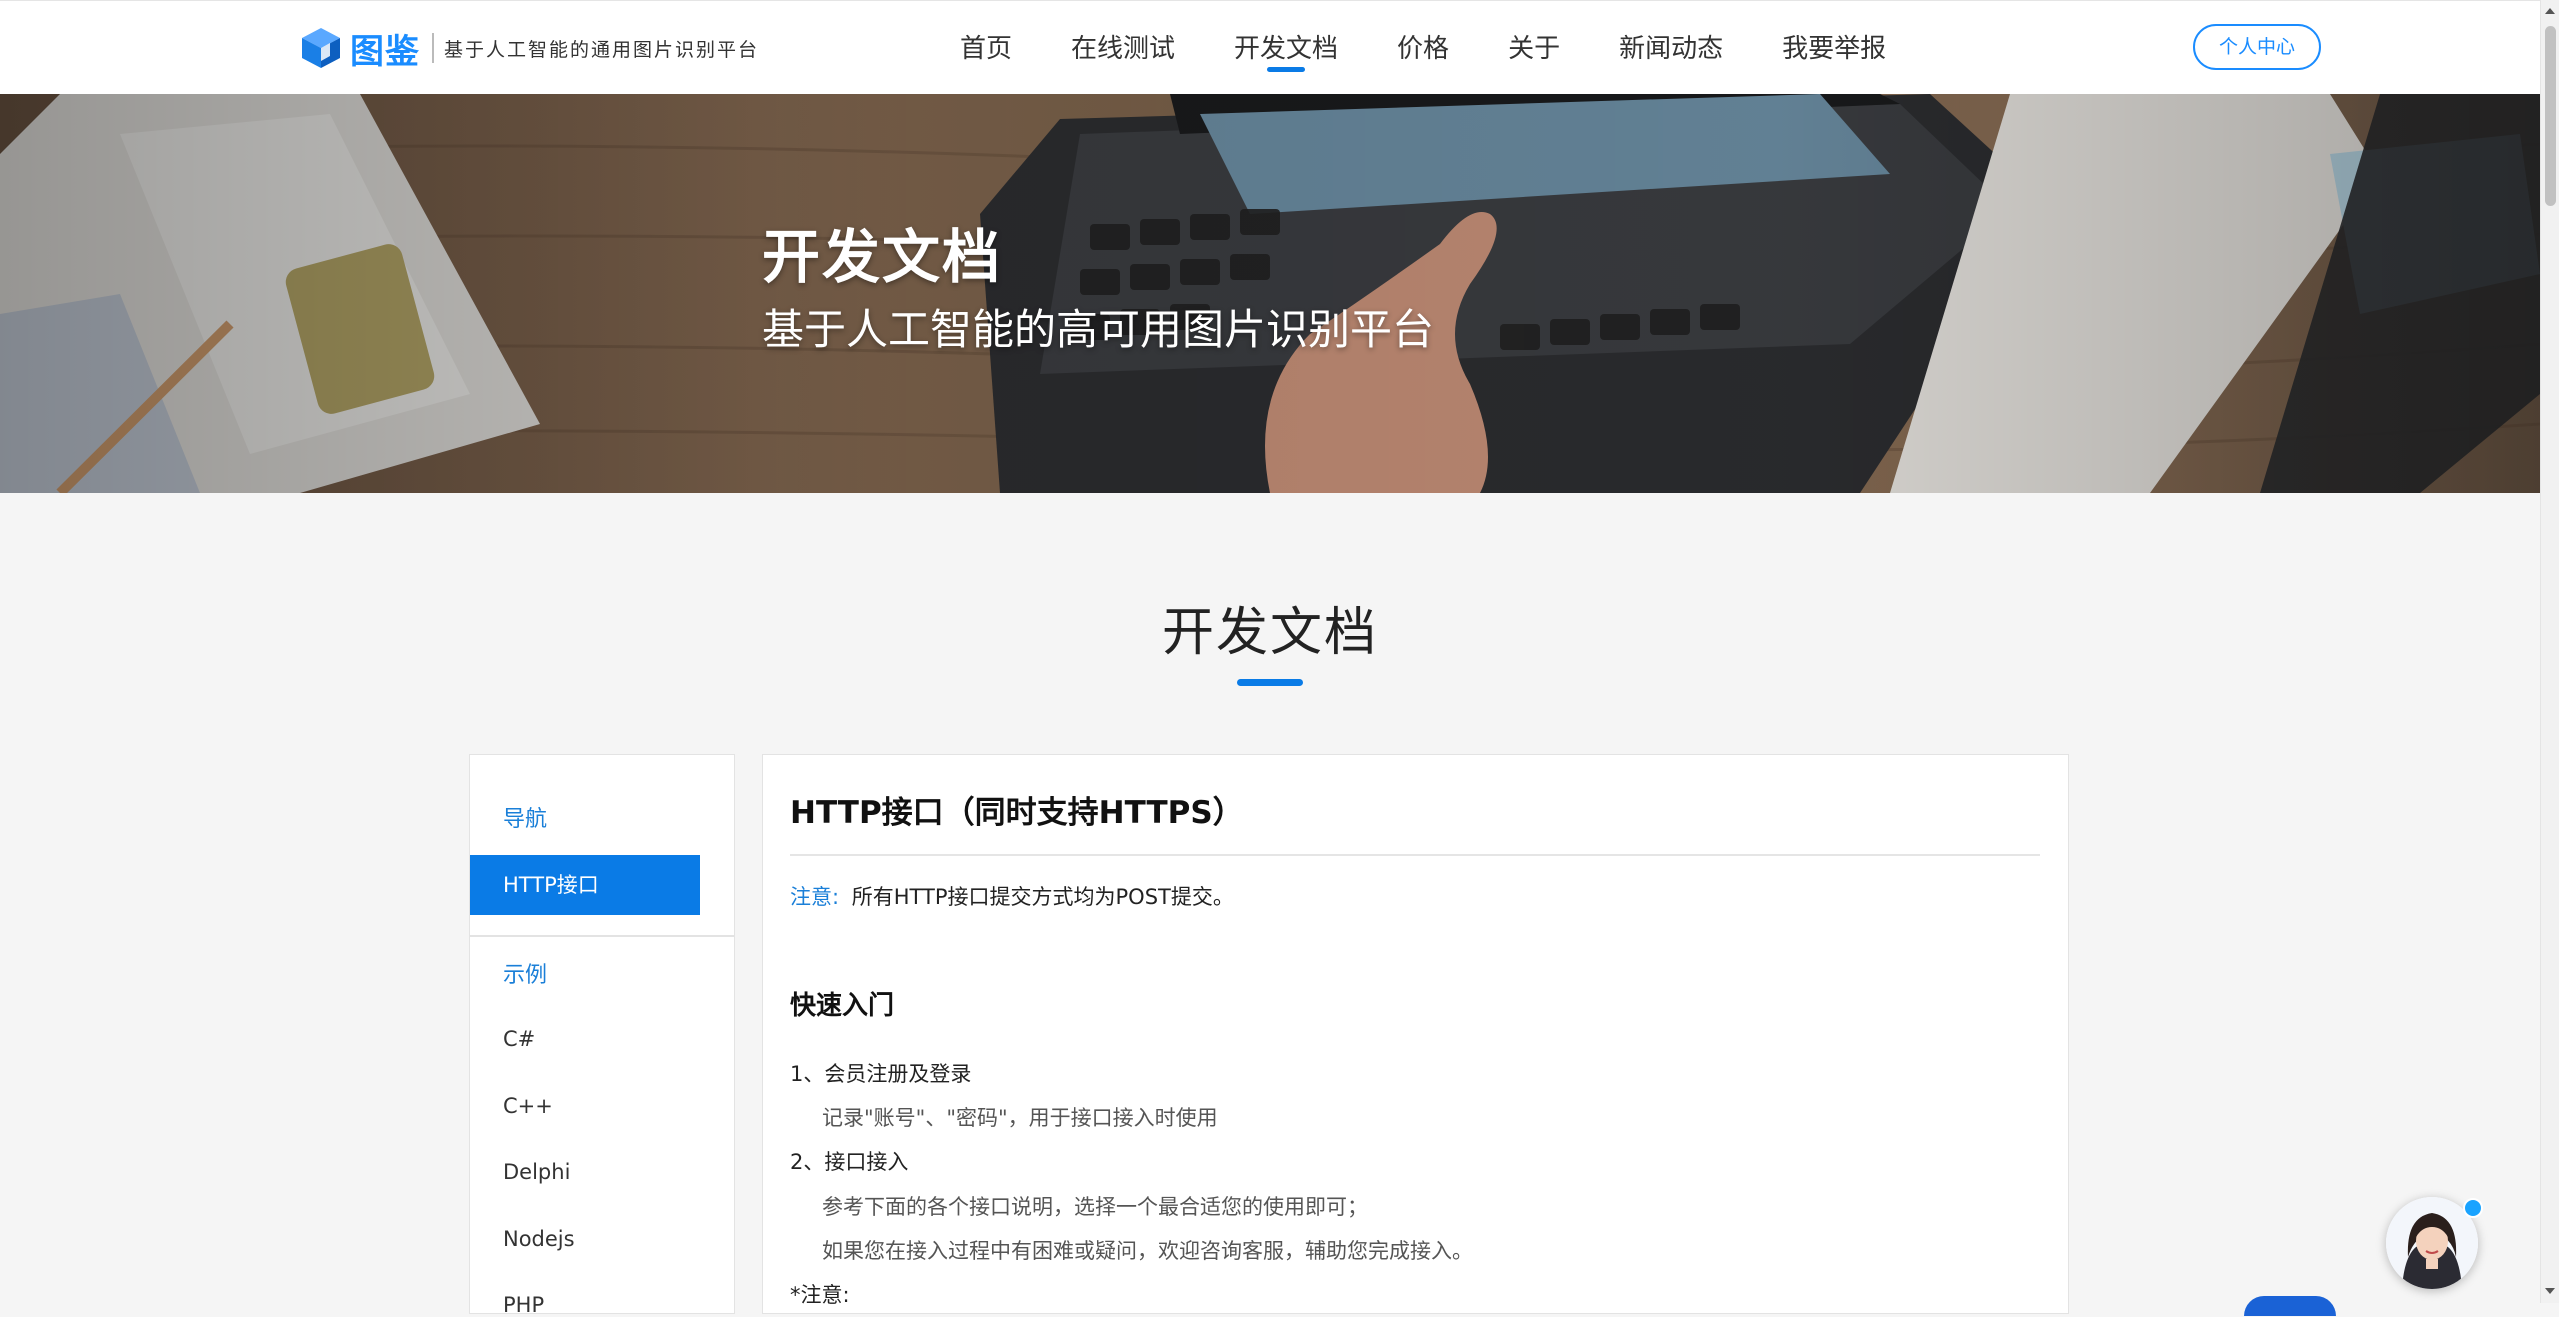 This screenshot has width=2559, height=1317. What do you see at coordinates (849, 1162) in the screenshot?
I see `step2-title: 2、接口接入` at bounding box center [849, 1162].